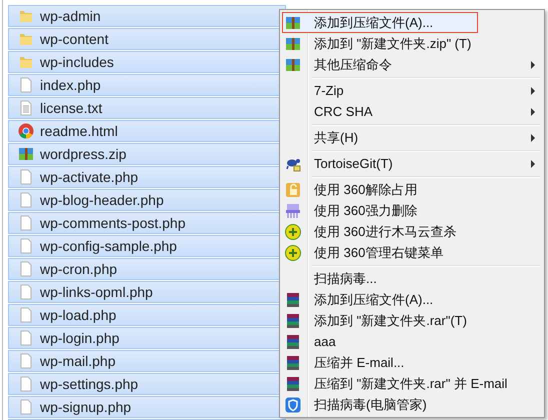  Describe the element at coordinates (293, 404) in the screenshot. I see `shield-icon` at that location.